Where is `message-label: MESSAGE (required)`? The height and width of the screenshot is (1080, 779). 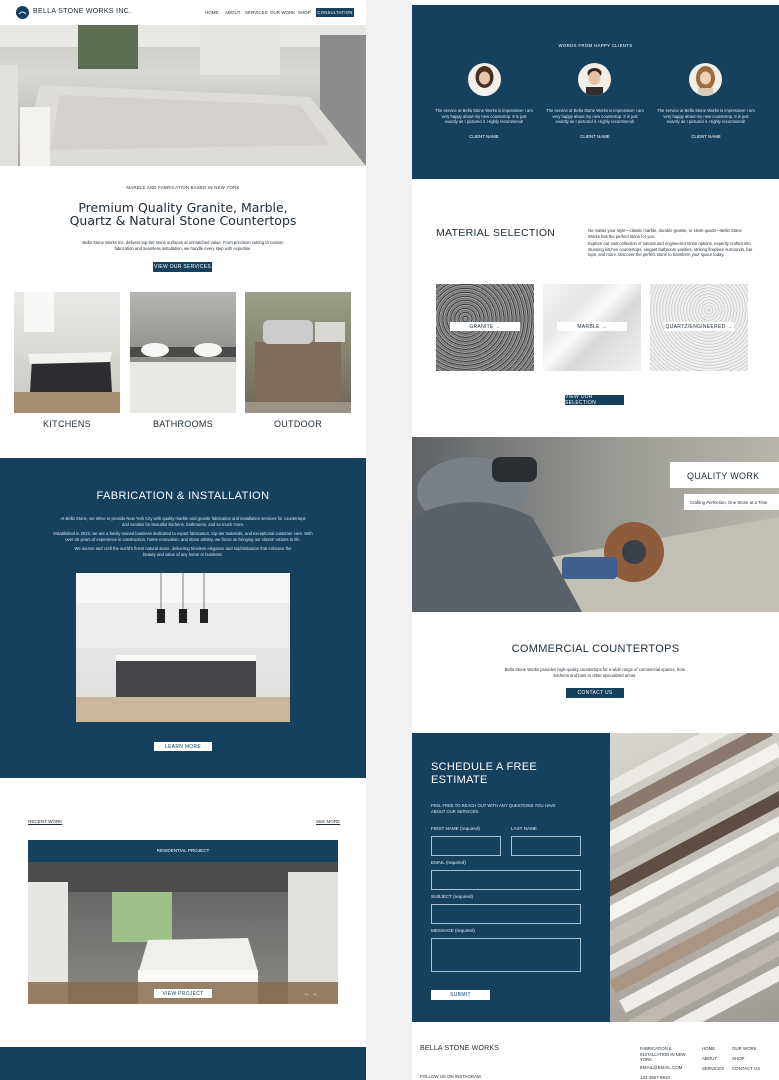 message-label: MESSAGE (required) is located at coordinates (453, 930).